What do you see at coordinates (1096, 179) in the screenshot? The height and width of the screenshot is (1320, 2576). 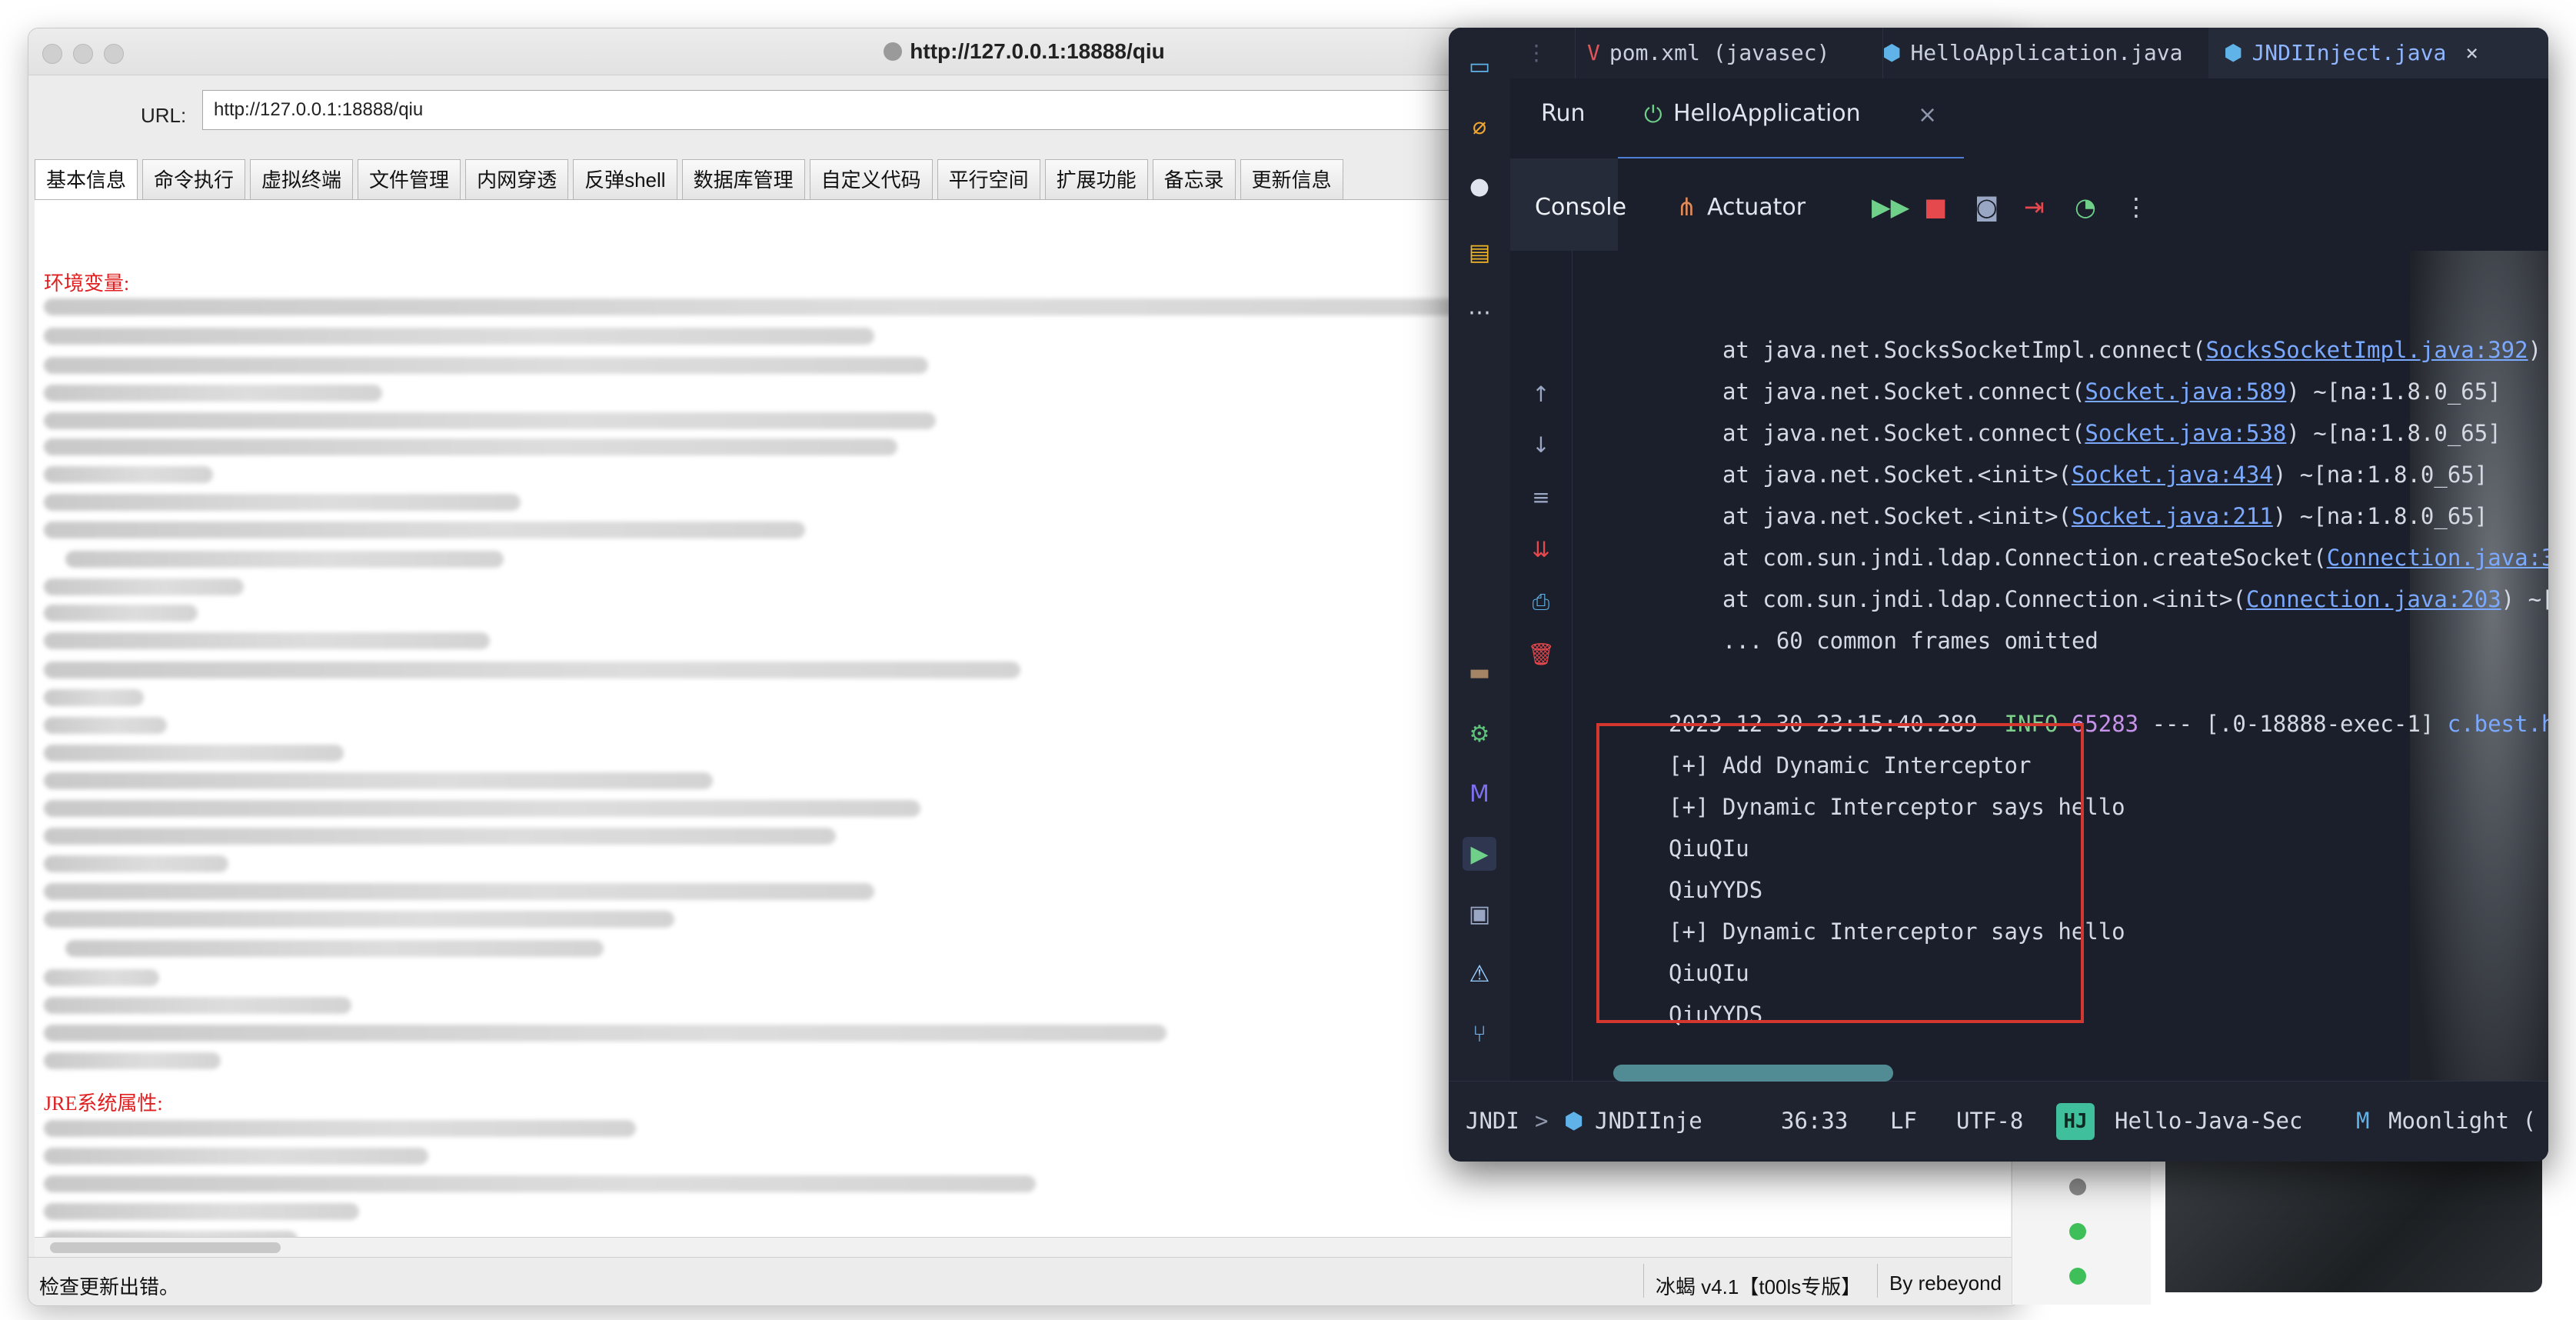 I see `tab-extensions: 扩展功能` at bounding box center [1096, 179].